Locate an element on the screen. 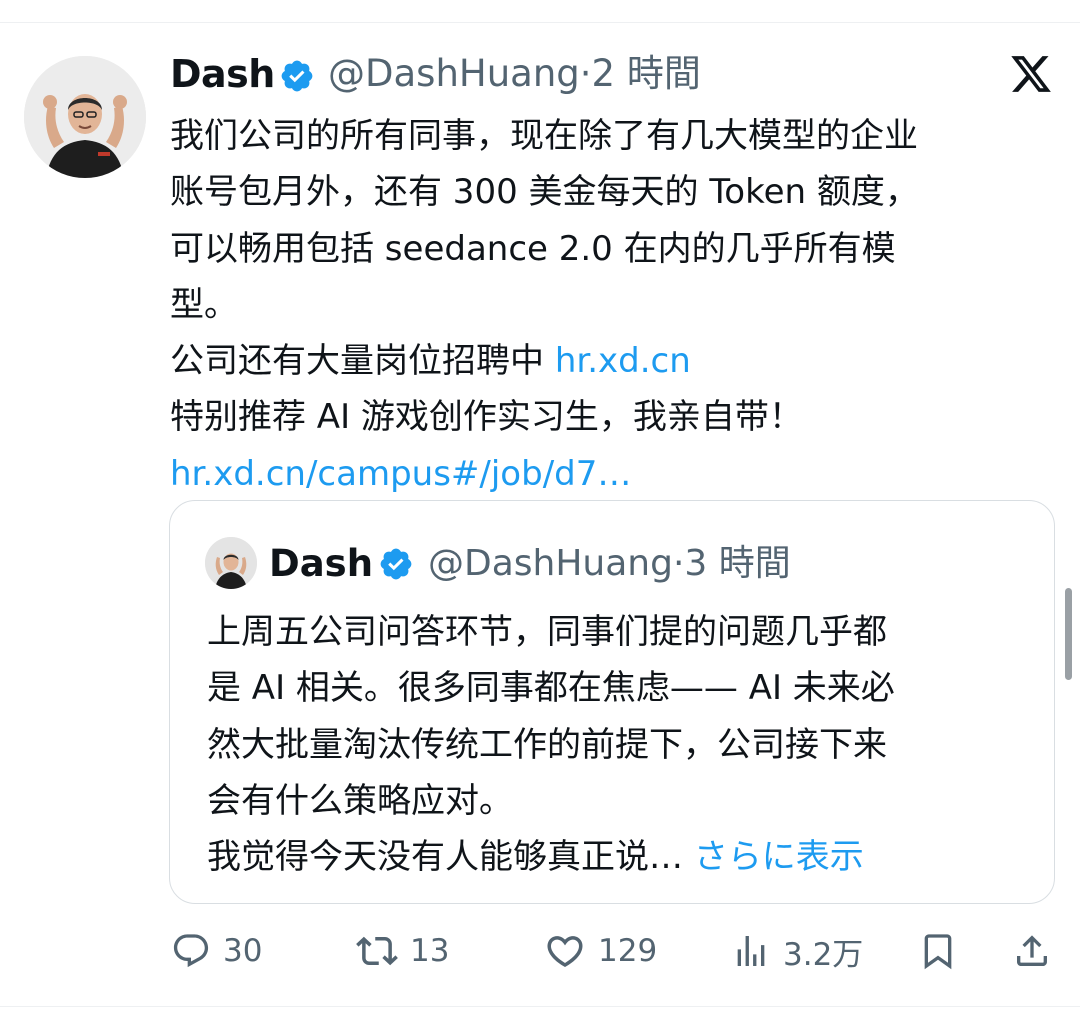 This screenshot has width=1080, height=1017. share-icon is located at coordinates (1032, 950).